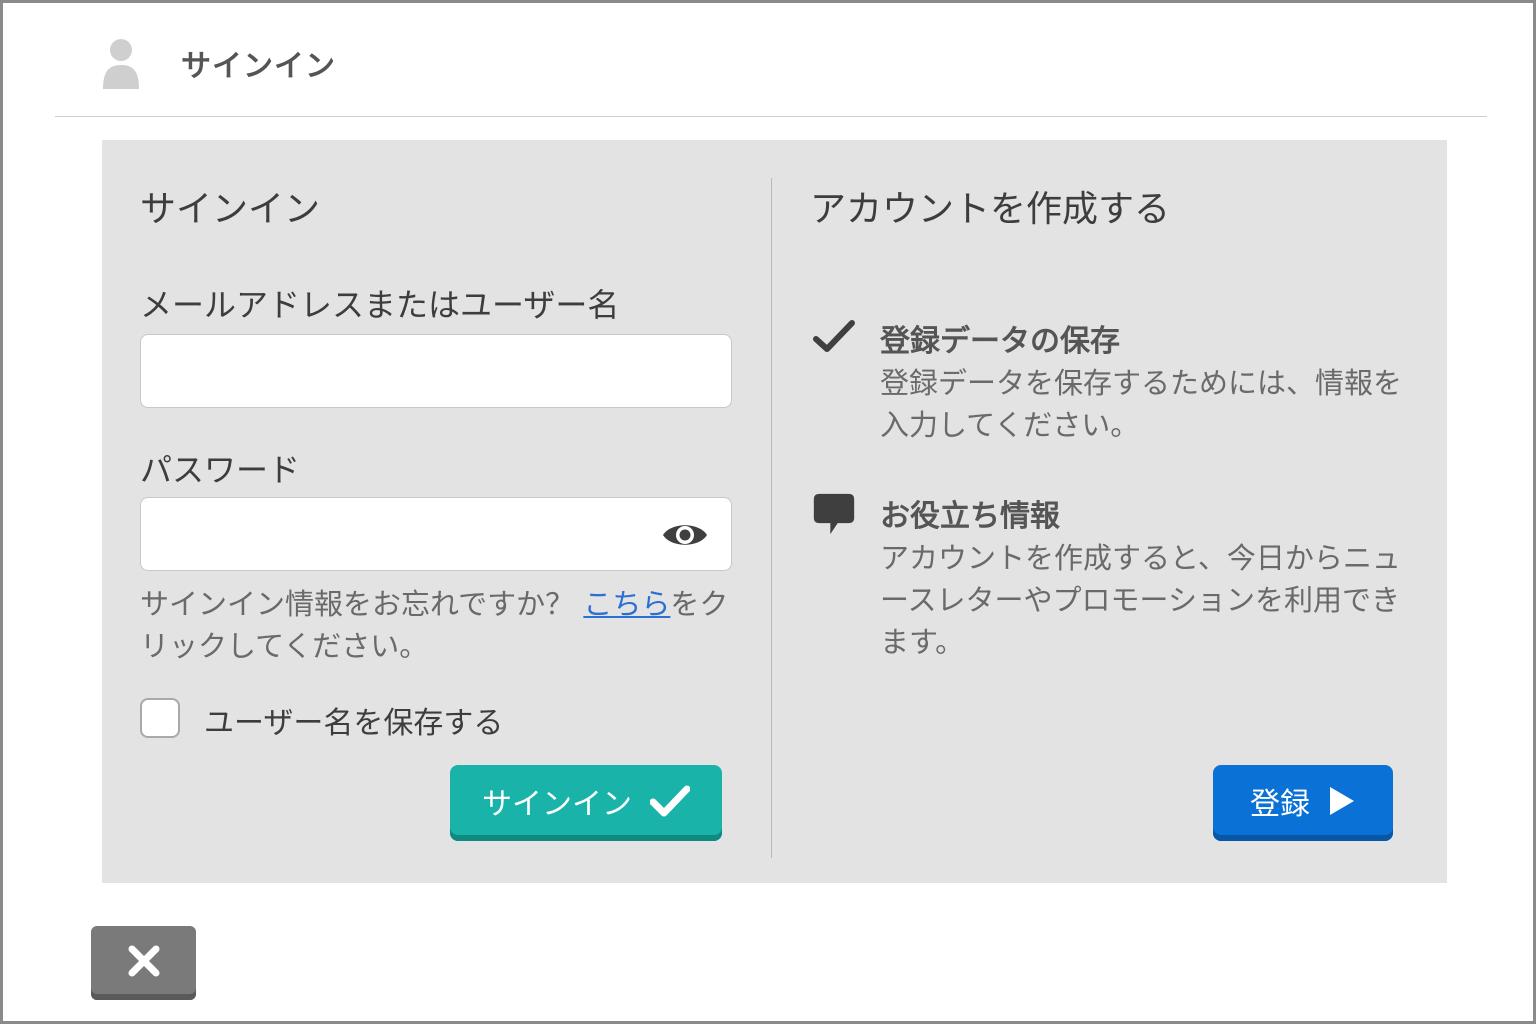 This screenshot has width=1536, height=1024. I want to click on register-button: 登録, so click(1303, 803).